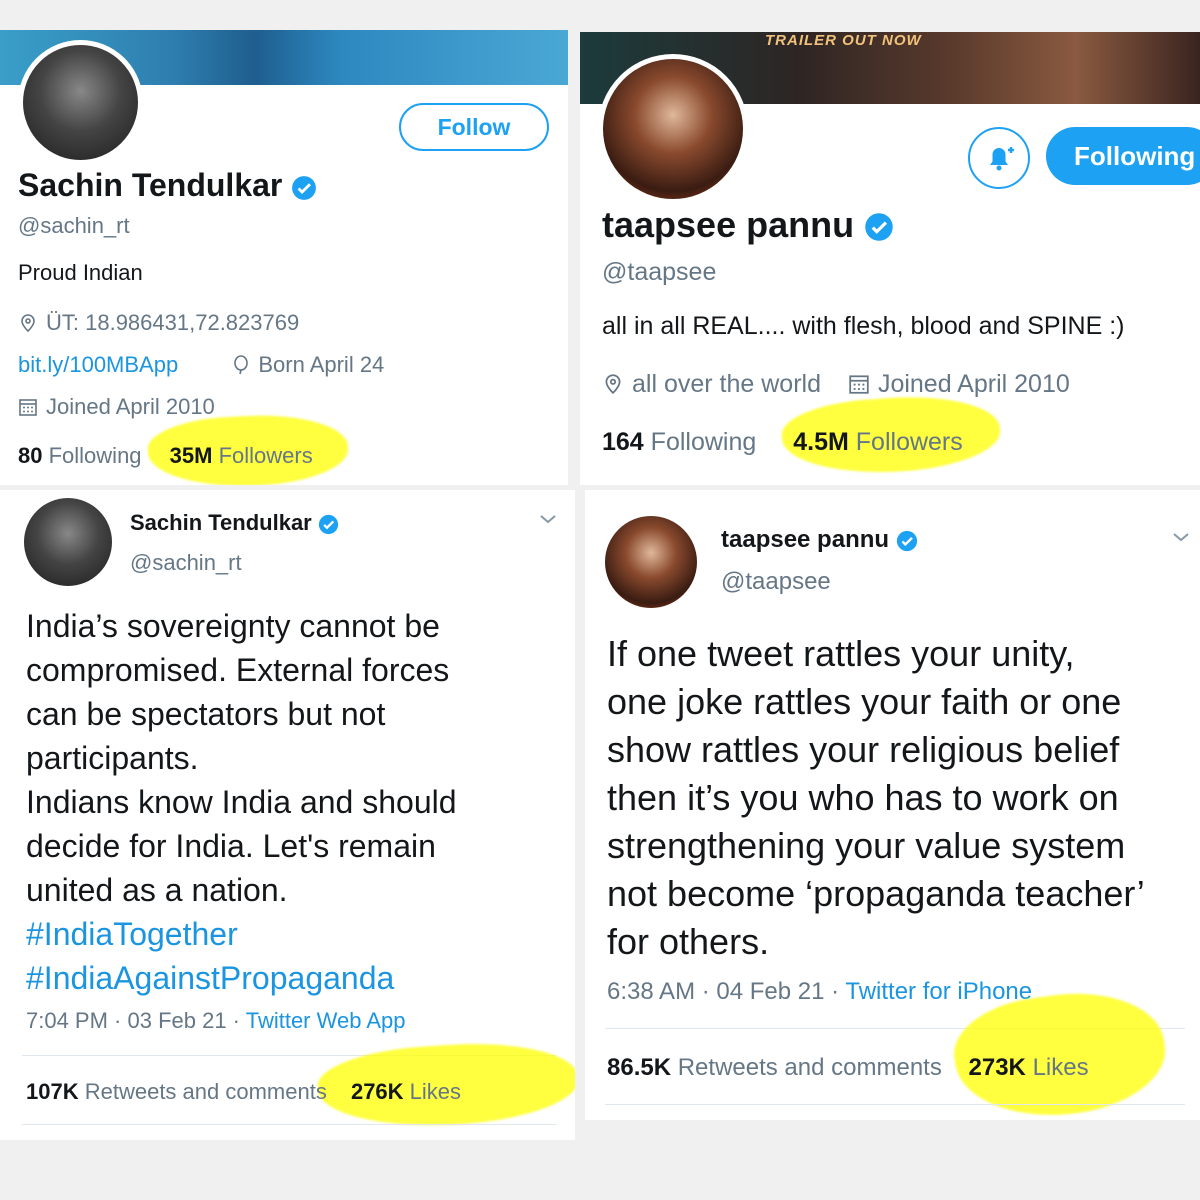 The height and width of the screenshot is (1200, 1200). I want to click on following-count: 80, so click(30, 455).